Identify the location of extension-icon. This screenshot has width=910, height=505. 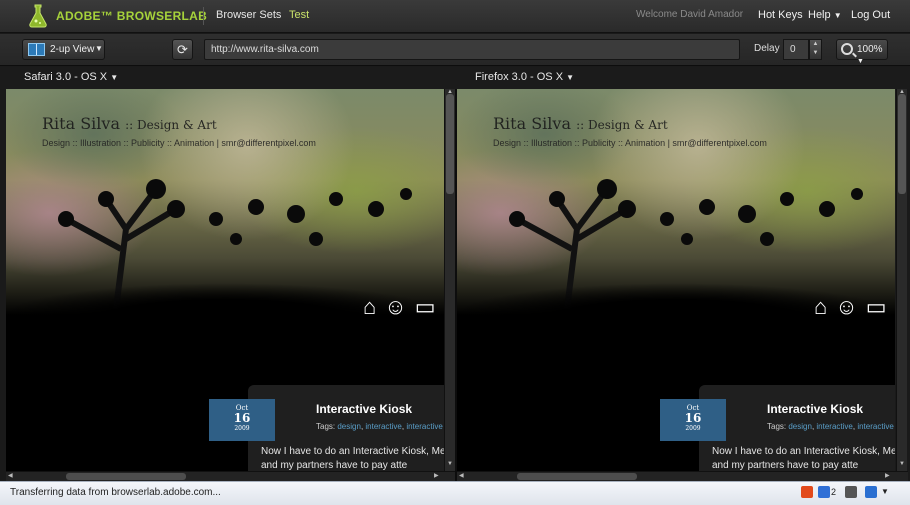
(871, 492).